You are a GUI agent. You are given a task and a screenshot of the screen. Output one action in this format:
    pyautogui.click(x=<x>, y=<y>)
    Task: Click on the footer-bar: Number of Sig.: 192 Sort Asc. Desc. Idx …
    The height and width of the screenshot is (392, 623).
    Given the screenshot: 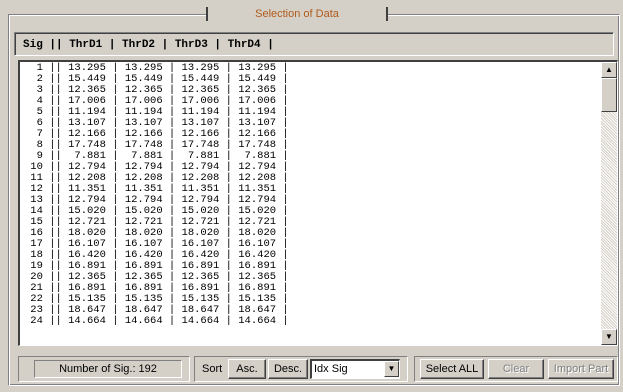 What is the action you would take?
    pyautogui.click(x=311, y=369)
    